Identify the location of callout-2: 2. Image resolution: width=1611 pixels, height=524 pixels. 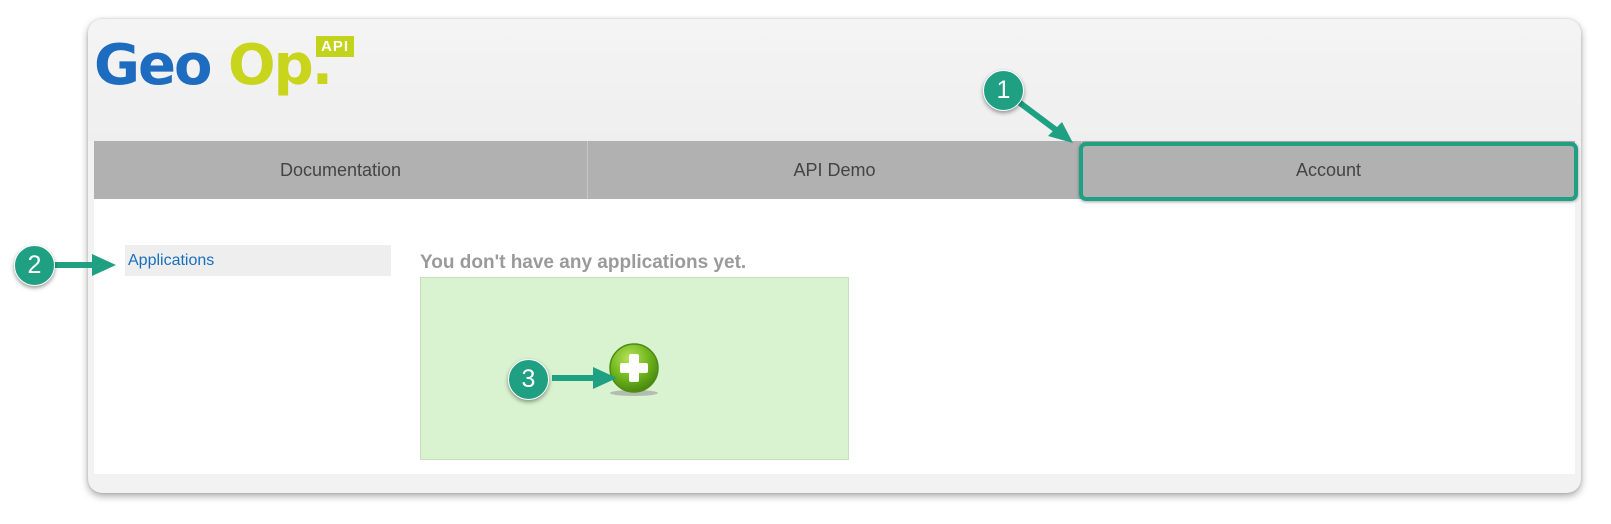
(34, 265).